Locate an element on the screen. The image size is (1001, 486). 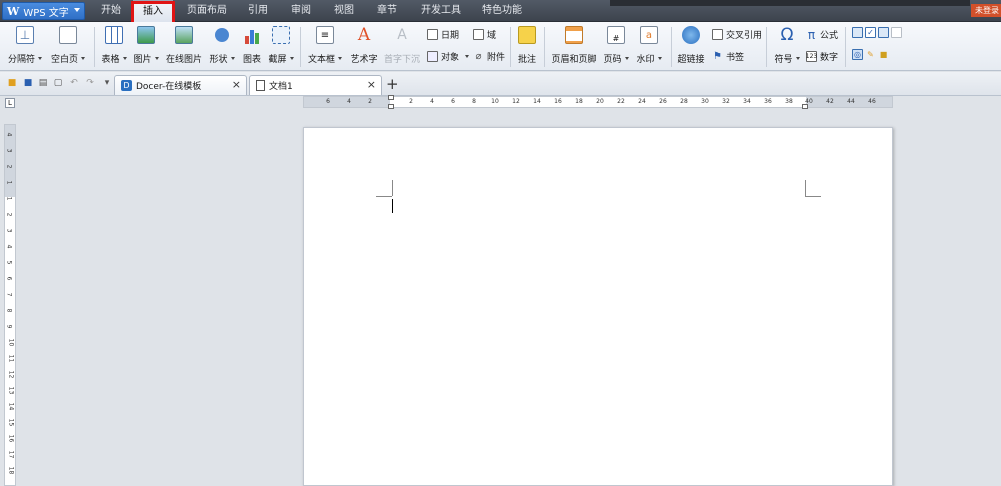
wps-logo-icon: W is located at coordinates (13, 11).